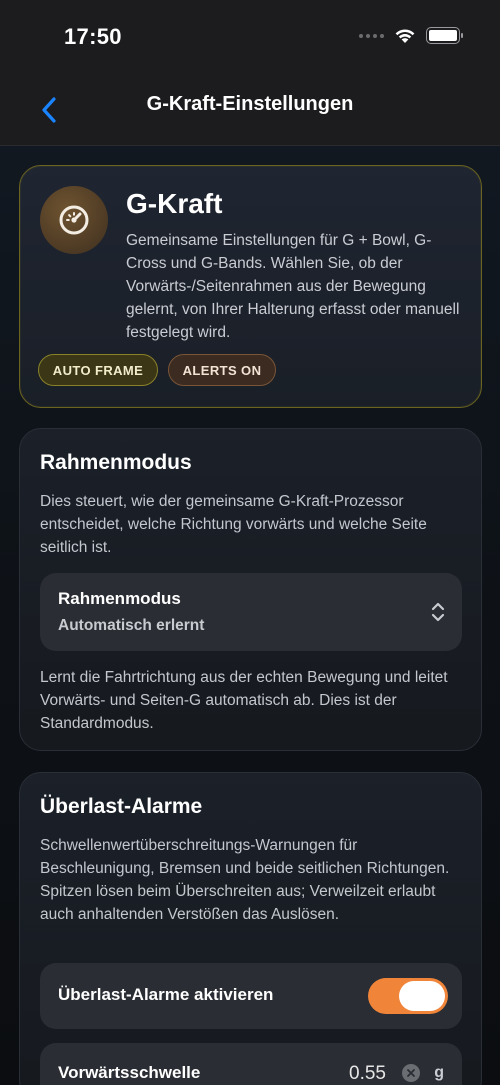 This screenshot has width=500, height=1085. Describe the element at coordinates (74, 220) in the screenshot. I see `gauge-icon` at that location.